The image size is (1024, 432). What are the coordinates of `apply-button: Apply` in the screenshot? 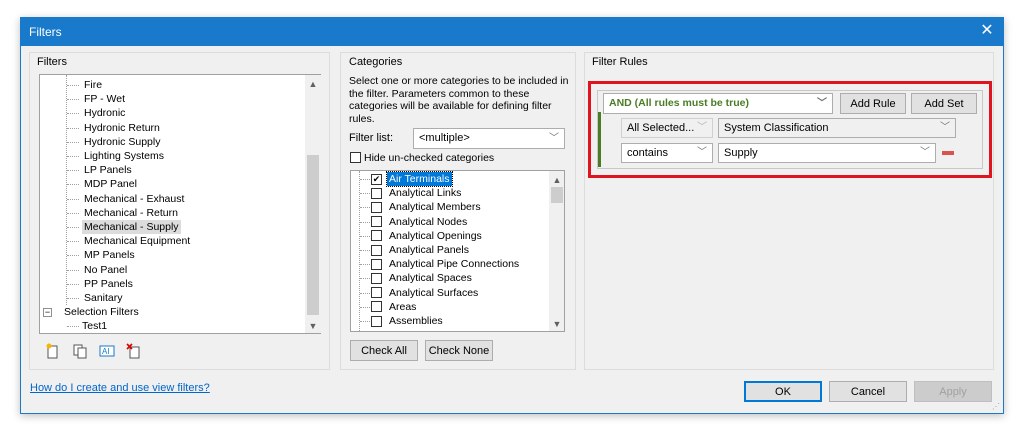 It's located at (953, 391).